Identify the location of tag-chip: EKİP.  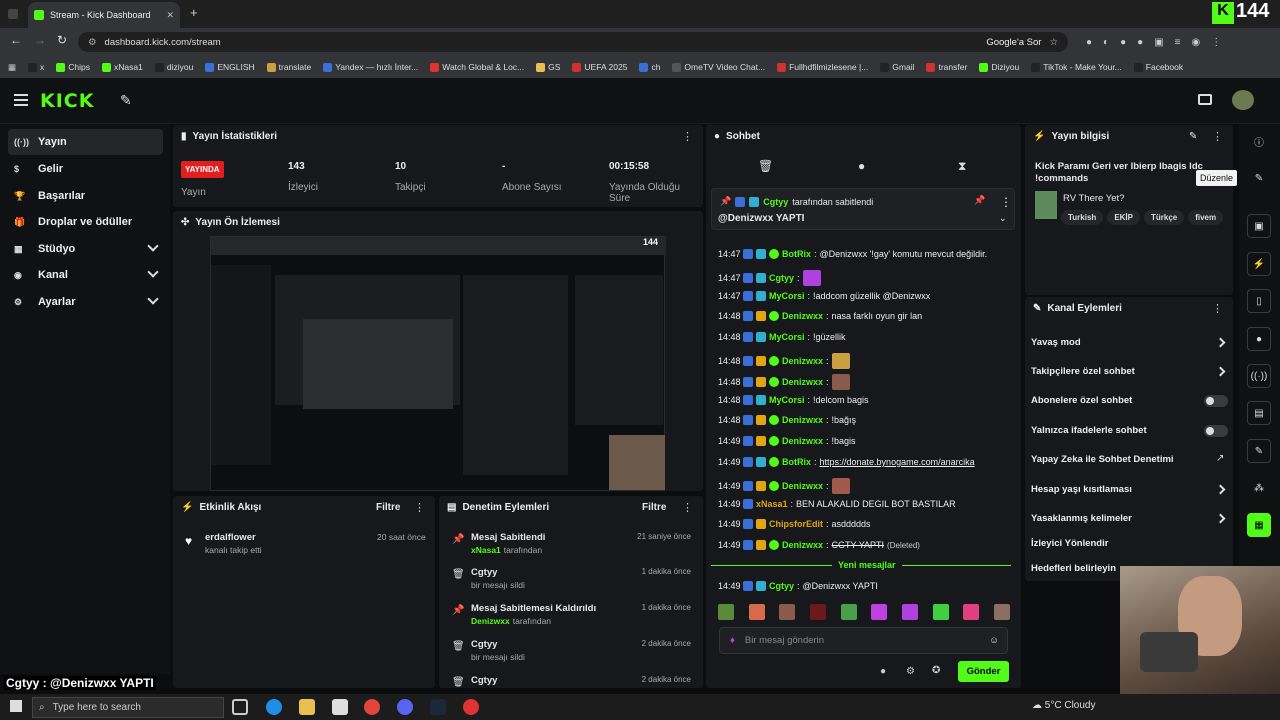
(1123, 217).